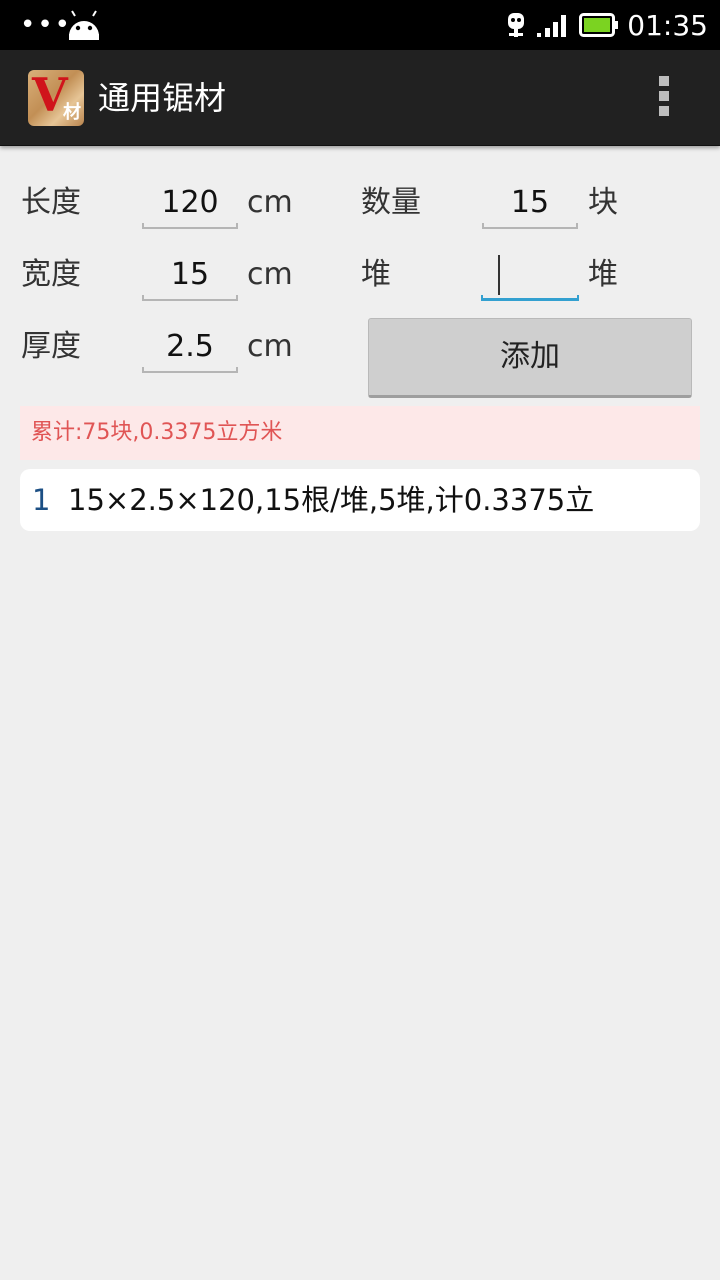  Describe the element at coordinates (270, 346) in the screenshot. I see `thickness-unit: cm` at that location.